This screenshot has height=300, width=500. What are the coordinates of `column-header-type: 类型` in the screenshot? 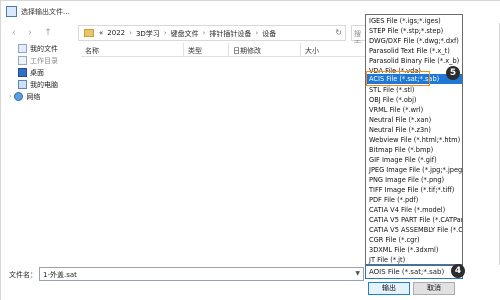 It's located at (206, 50).